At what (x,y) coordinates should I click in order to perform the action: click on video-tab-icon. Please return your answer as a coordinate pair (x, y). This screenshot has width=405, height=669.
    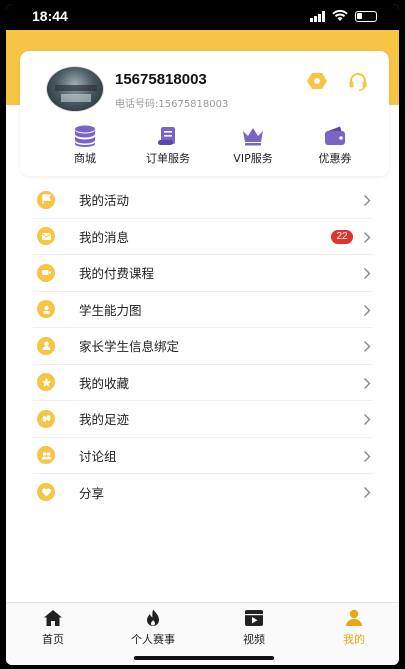
    Looking at the image, I should click on (254, 618).